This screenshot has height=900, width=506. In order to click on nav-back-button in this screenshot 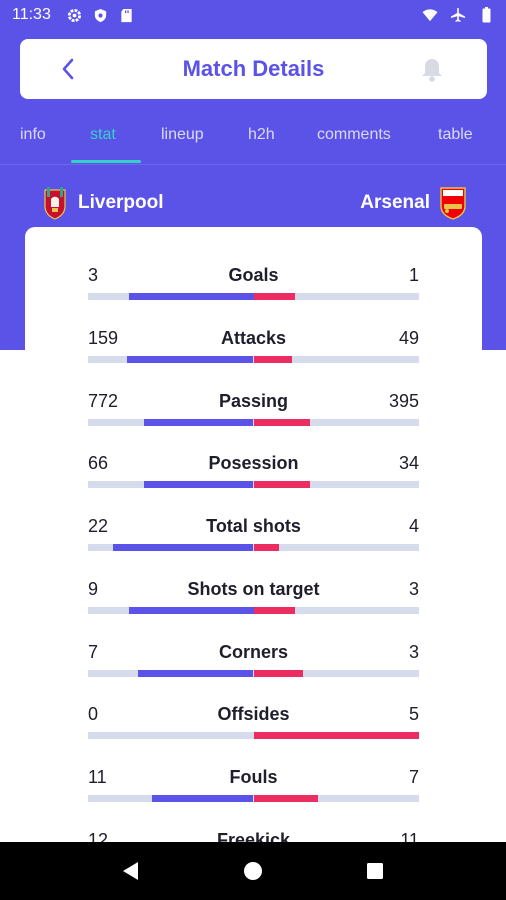, I will do `click(131, 871)`.